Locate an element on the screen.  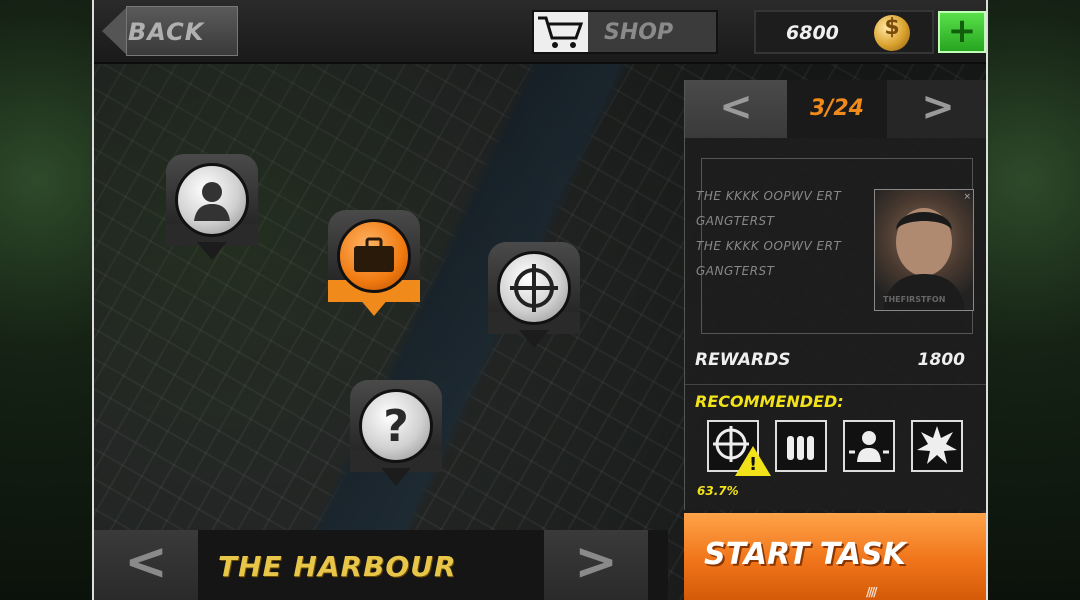
portrait-watermark: THEFIRSTFON is located at coordinates (914, 299).